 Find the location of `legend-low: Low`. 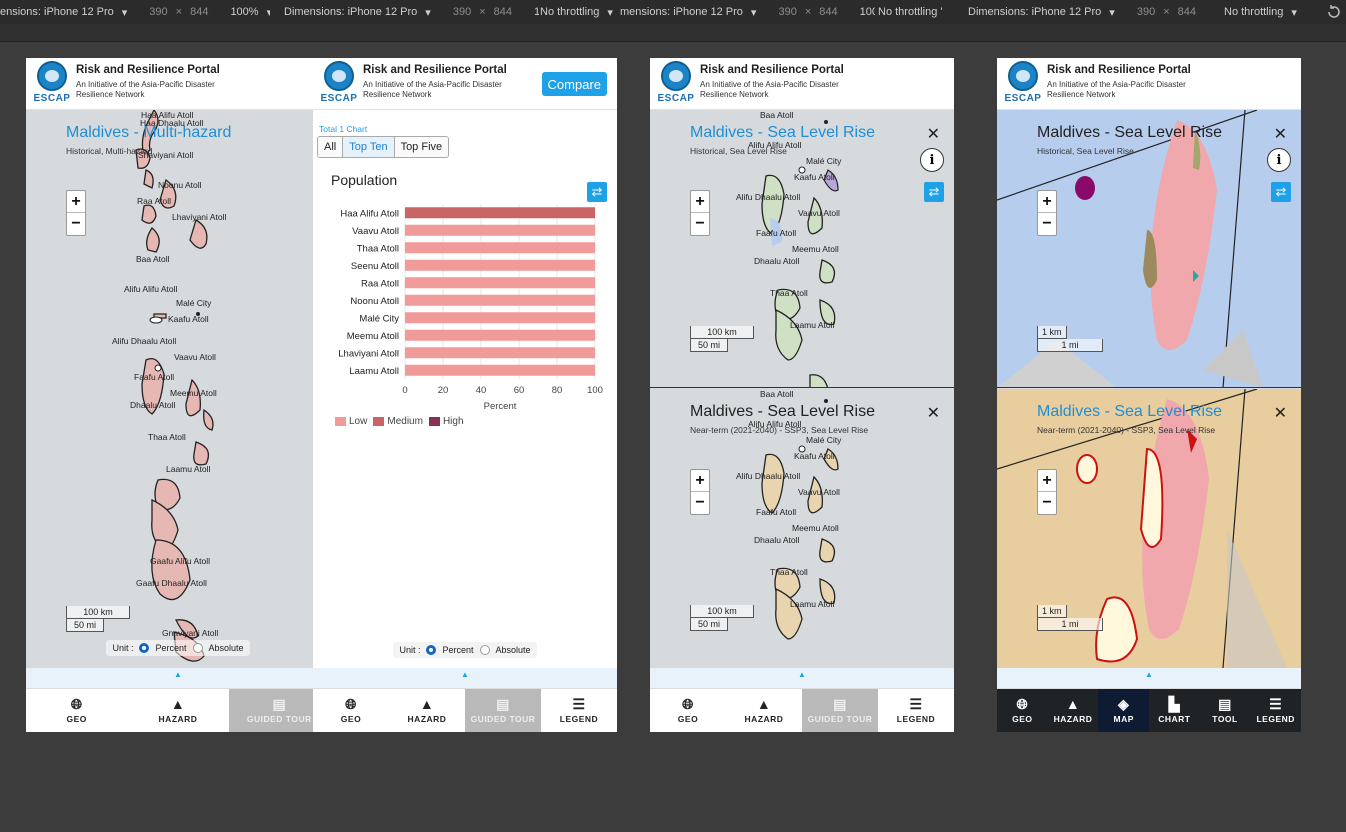

legend-low: Low is located at coordinates (351, 421).